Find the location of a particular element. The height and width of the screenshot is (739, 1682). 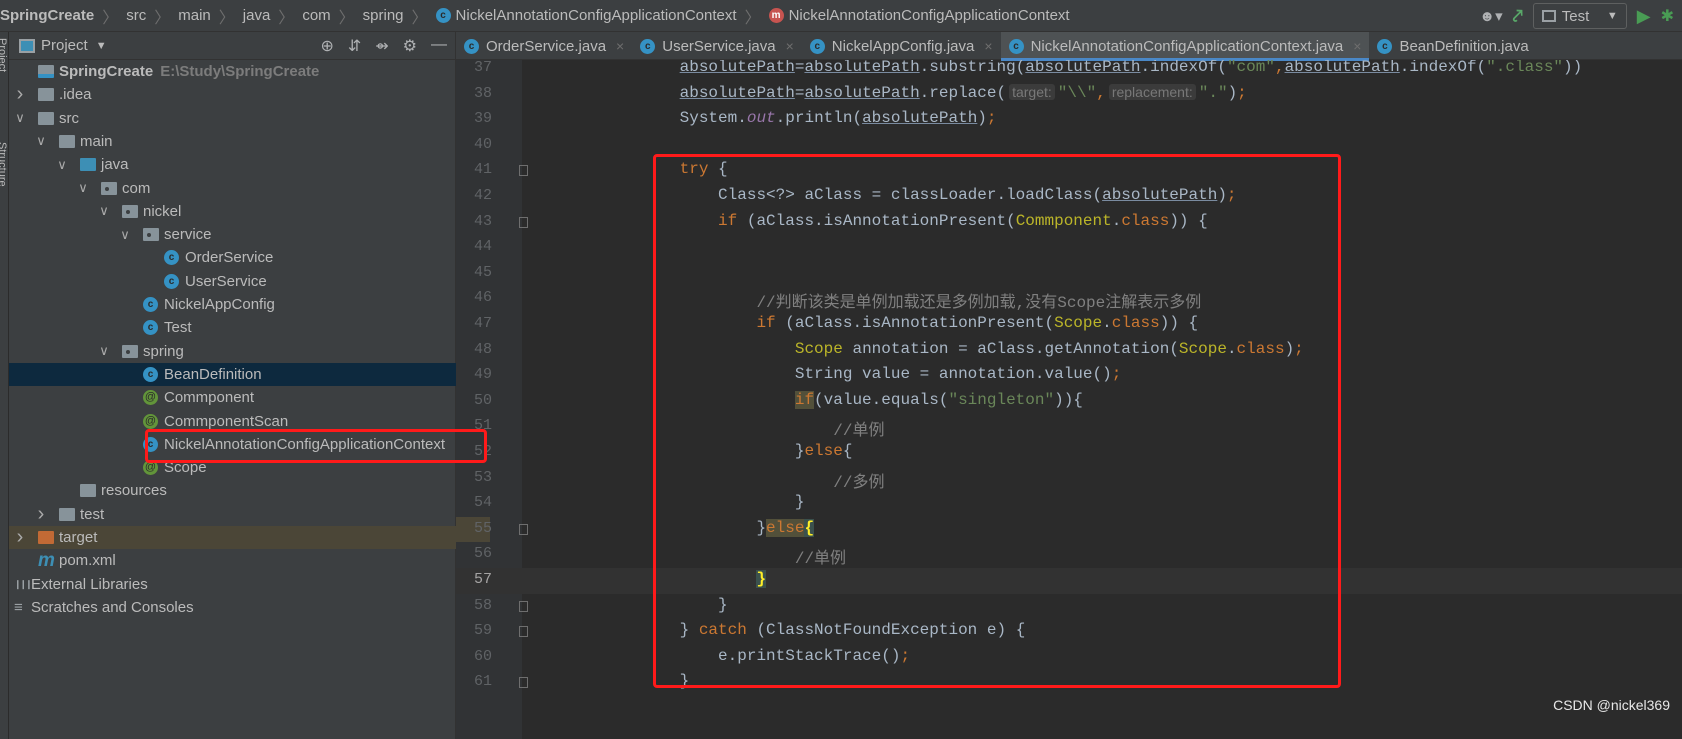

expand-all-icon: ⇵ is located at coordinates (354, 46).